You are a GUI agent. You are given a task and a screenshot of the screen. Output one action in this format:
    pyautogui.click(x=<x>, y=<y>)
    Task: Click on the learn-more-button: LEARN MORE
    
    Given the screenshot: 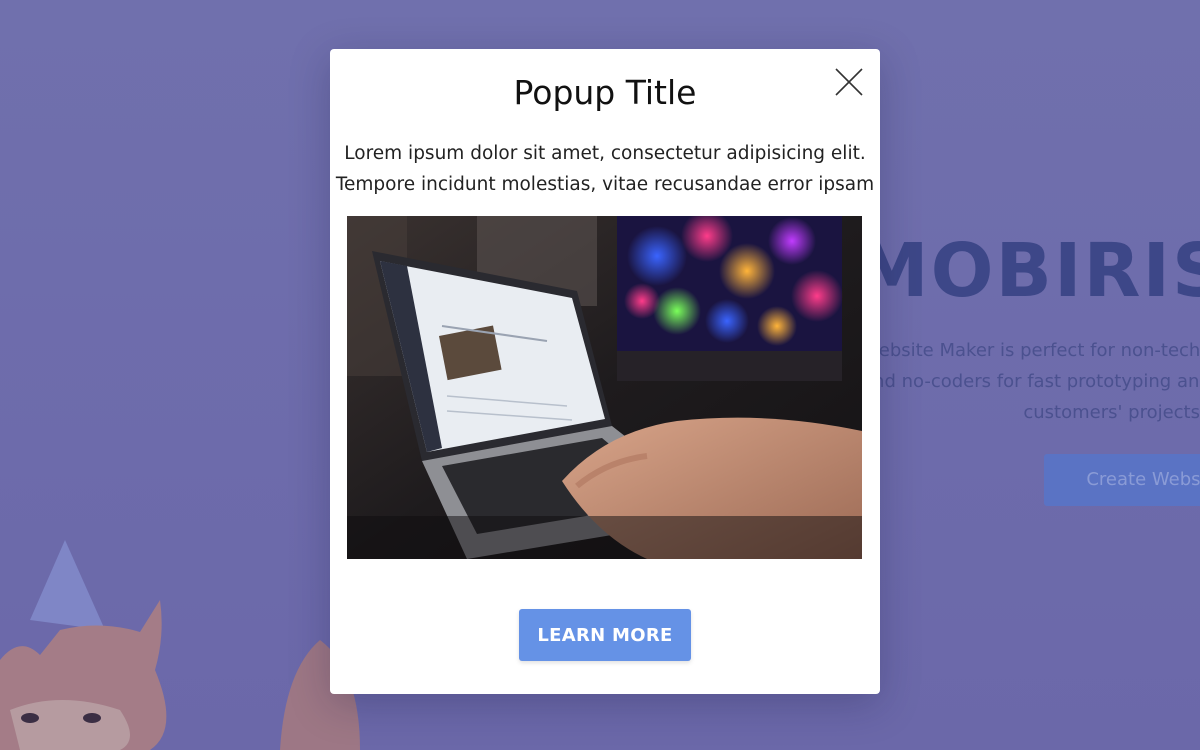 What is the action you would take?
    pyautogui.click(x=605, y=635)
    